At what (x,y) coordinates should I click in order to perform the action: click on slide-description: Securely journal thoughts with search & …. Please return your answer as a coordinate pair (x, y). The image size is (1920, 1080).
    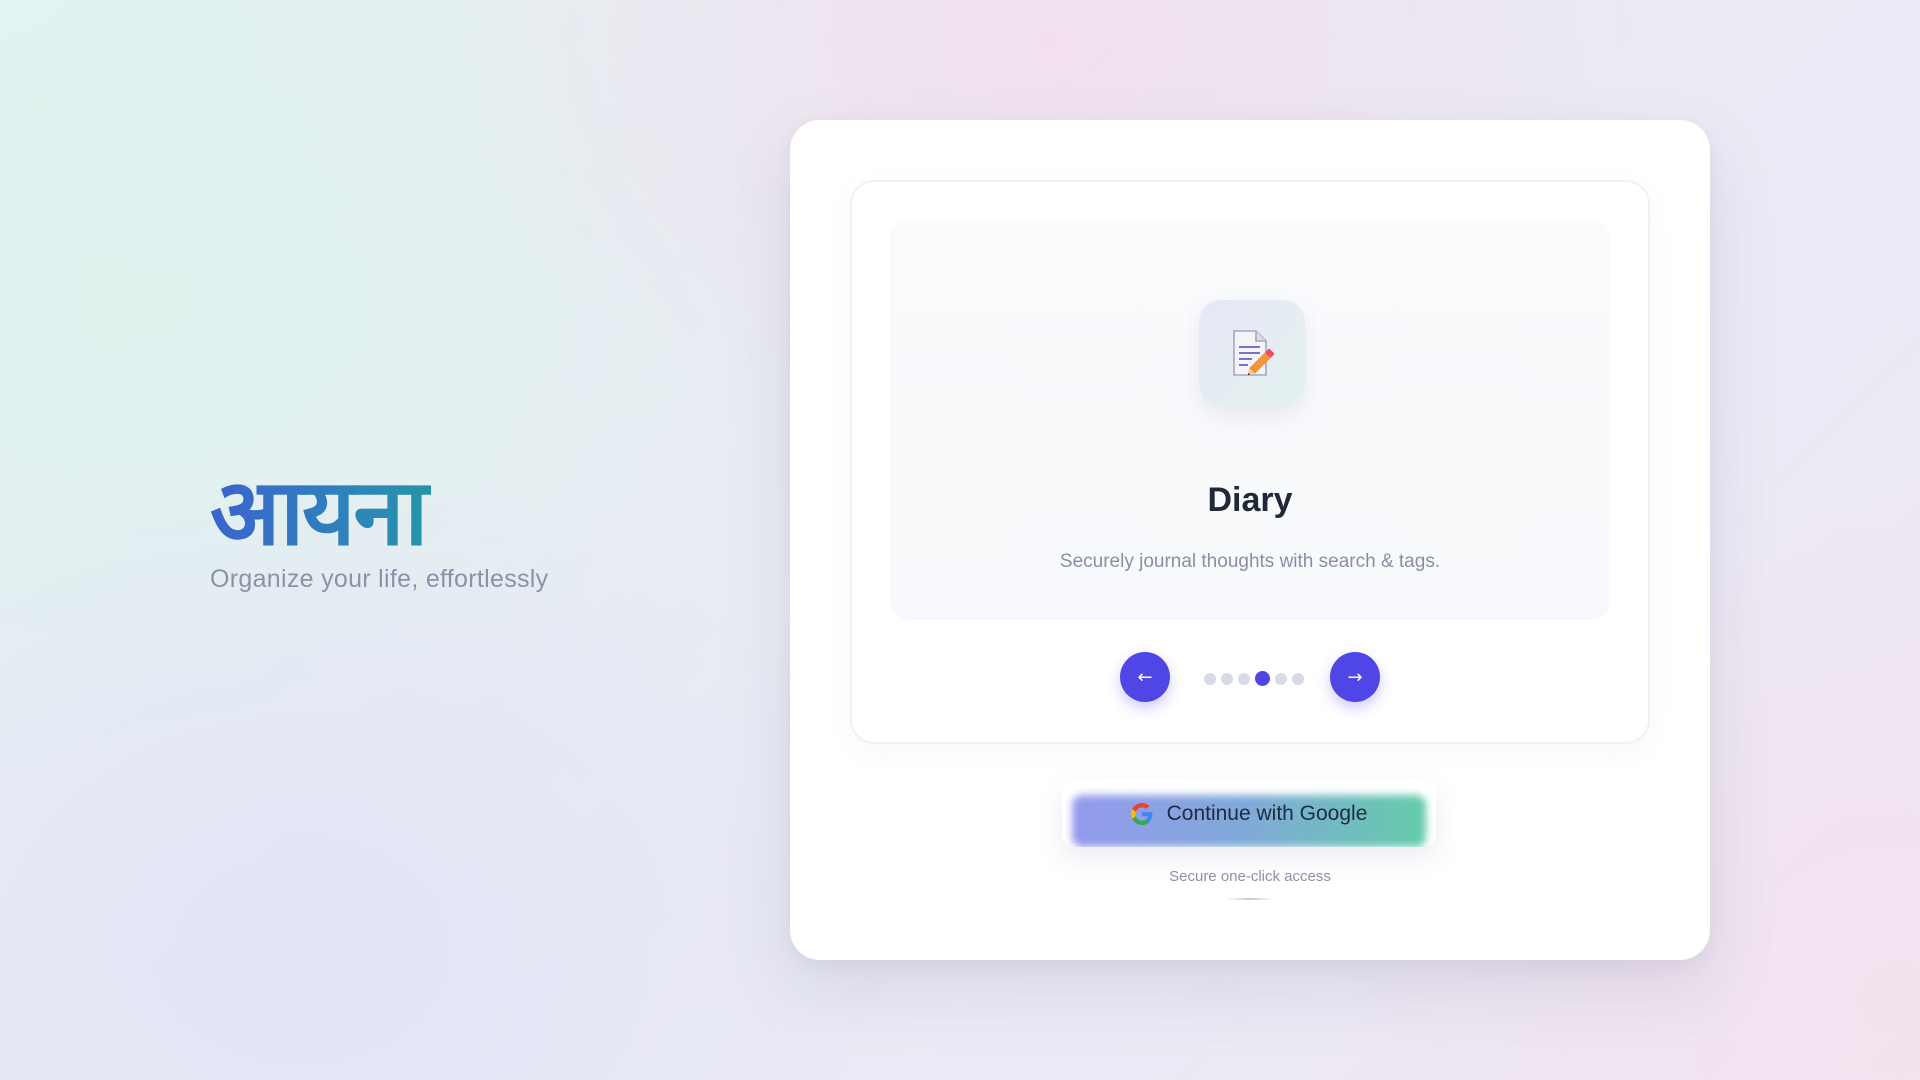
    Looking at the image, I should click on (1250, 561).